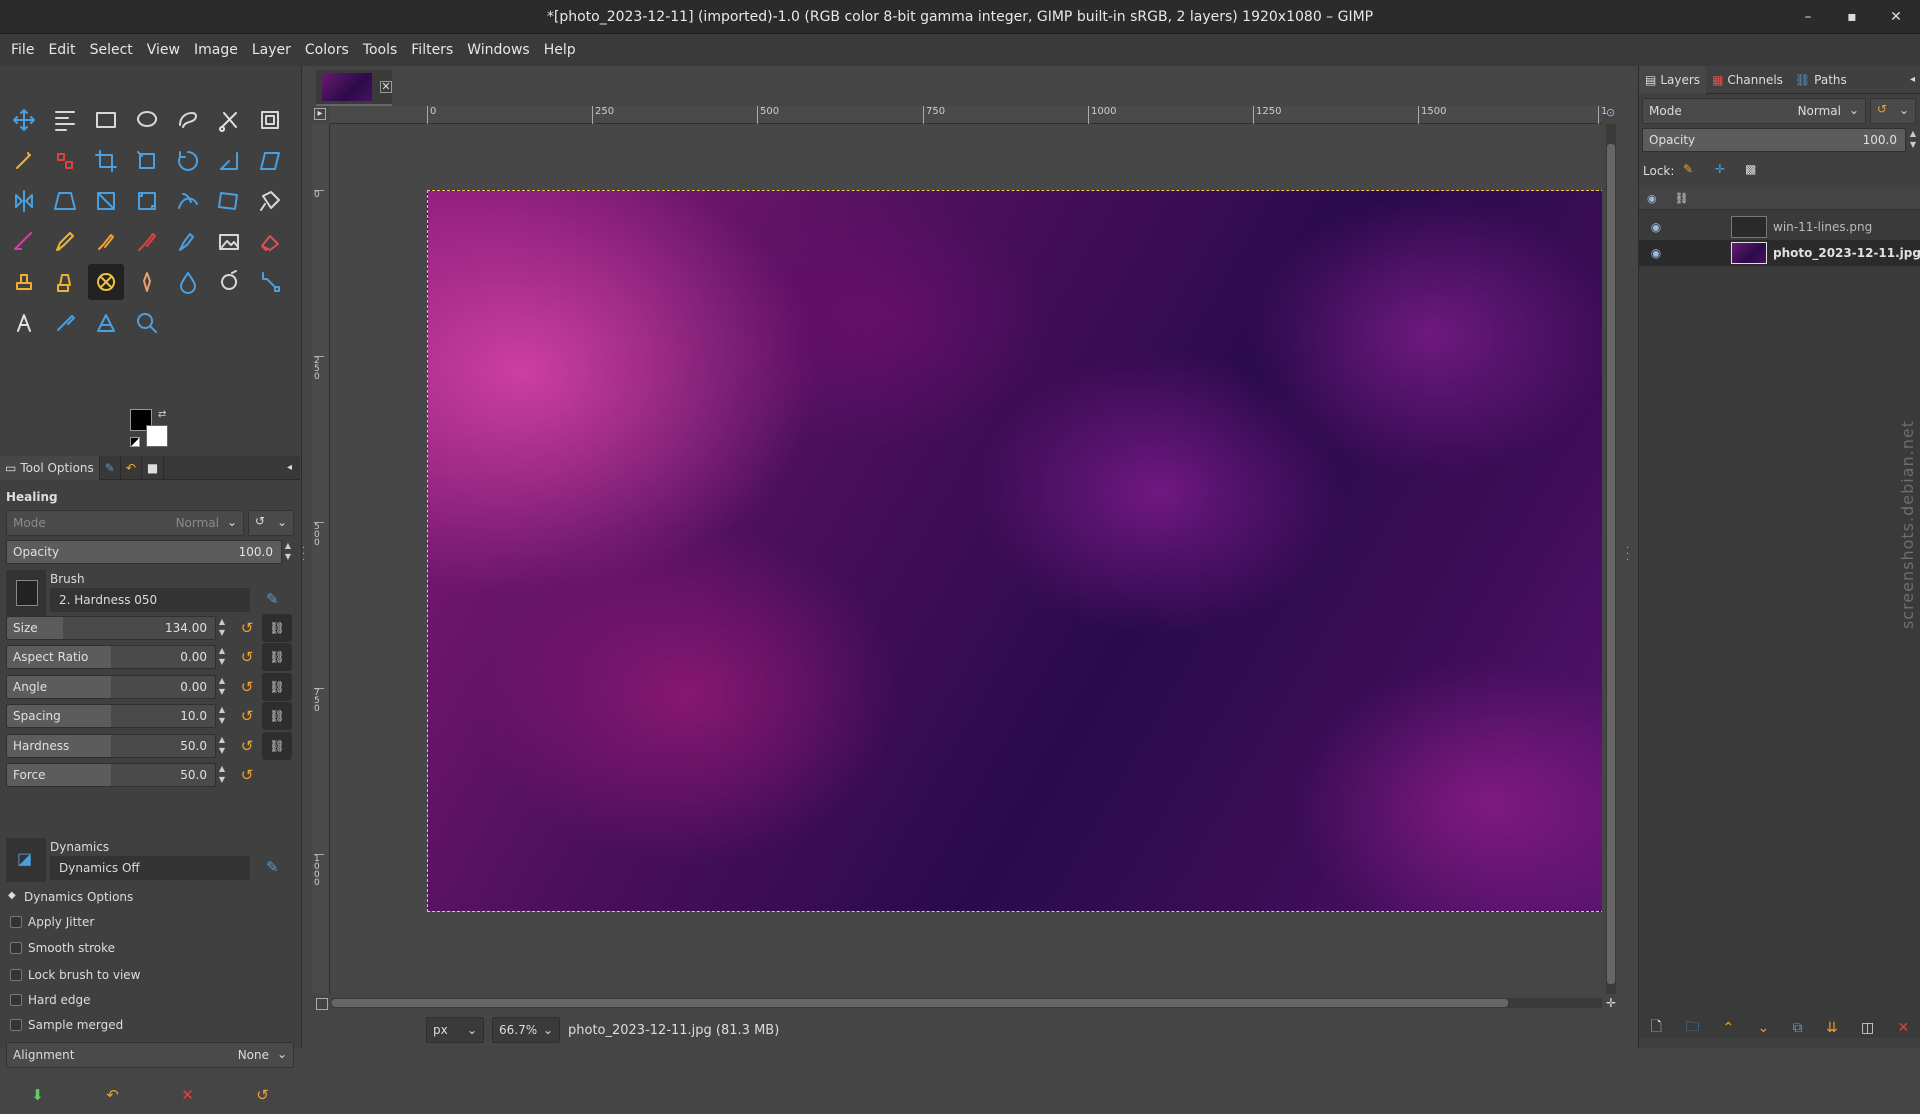 The height and width of the screenshot is (1114, 1920). What do you see at coordinates (16, 922) in the screenshot?
I see `apply-jitter-checkbox` at bounding box center [16, 922].